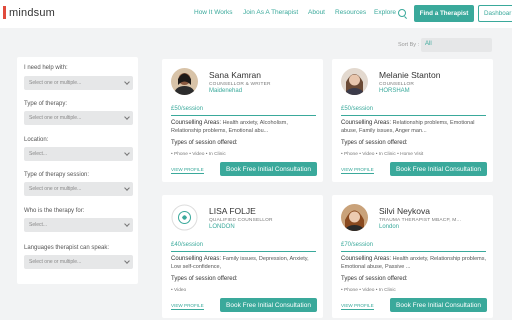  Describe the element at coordinates (241, 220) in the screenshot. I see `therapist-role: QUALIFIED COUNSELLOR` at that location.